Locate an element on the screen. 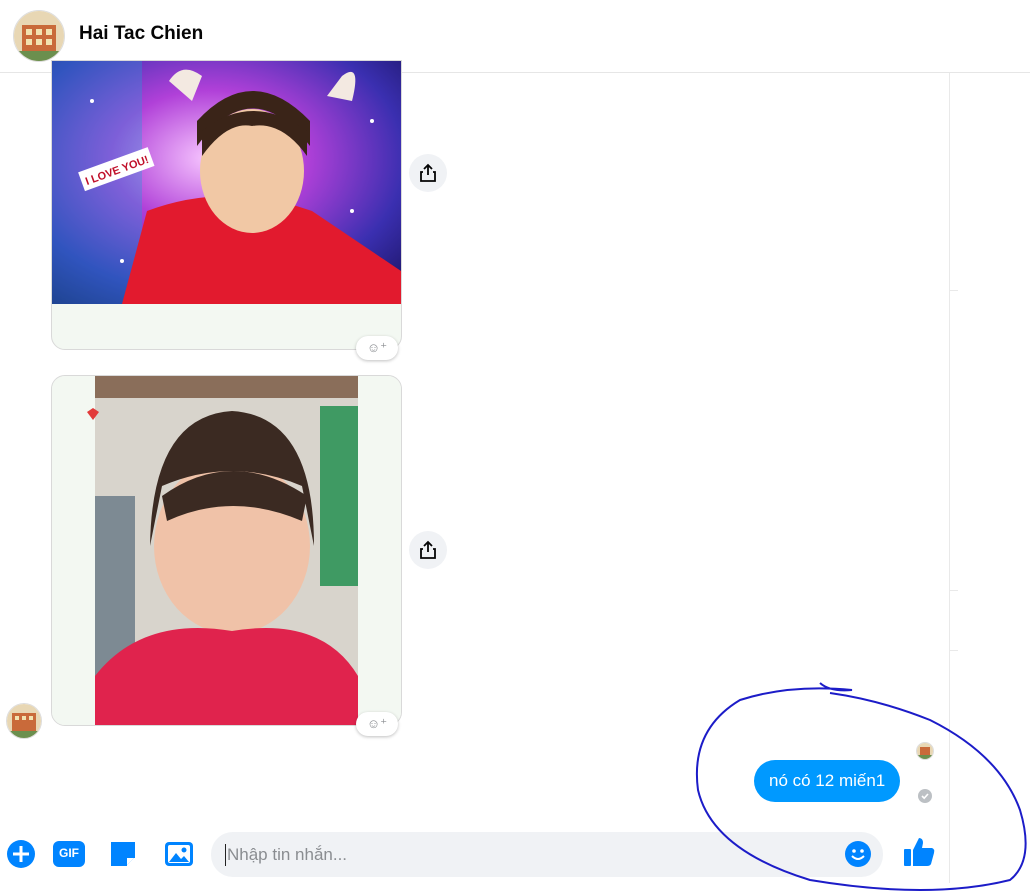 Image resolution: width=1030 pixels, height=895 pixels. gif-label: GIF is located at coordinates (69, 853).